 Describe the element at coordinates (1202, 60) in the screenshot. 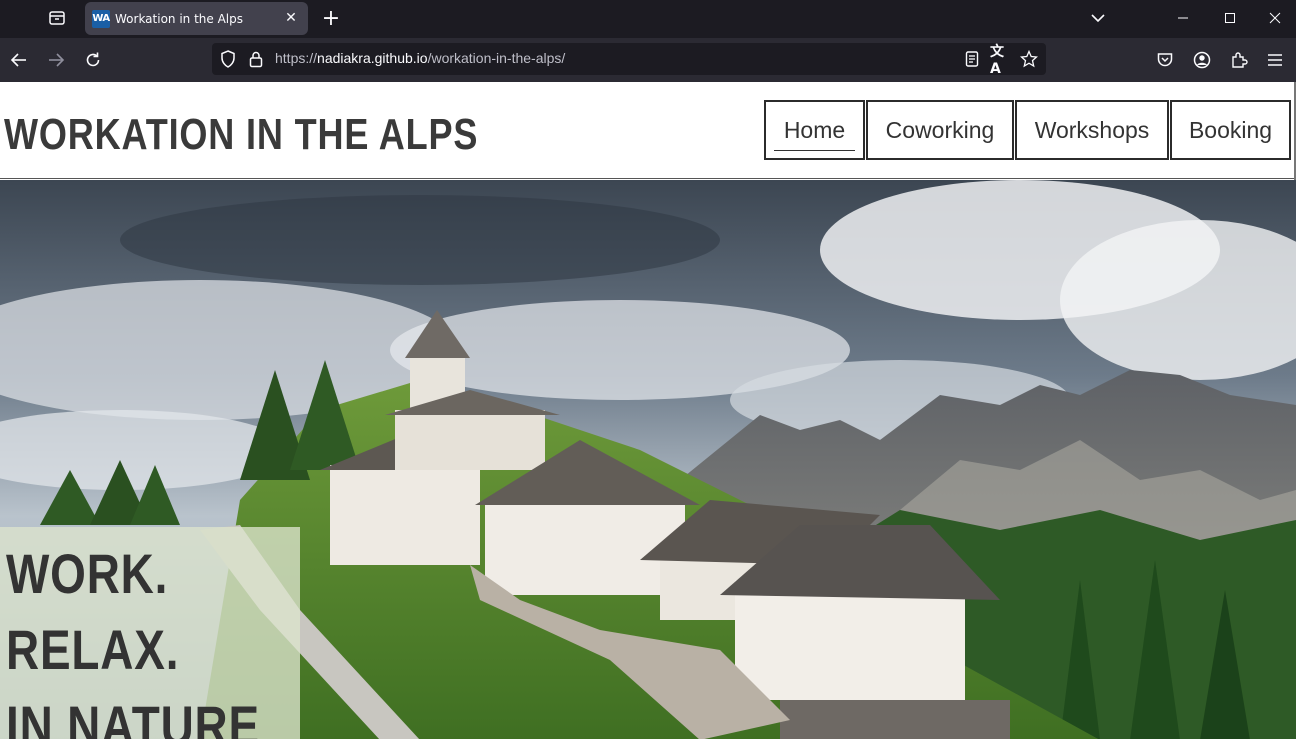

I see `account-icon` at that location.